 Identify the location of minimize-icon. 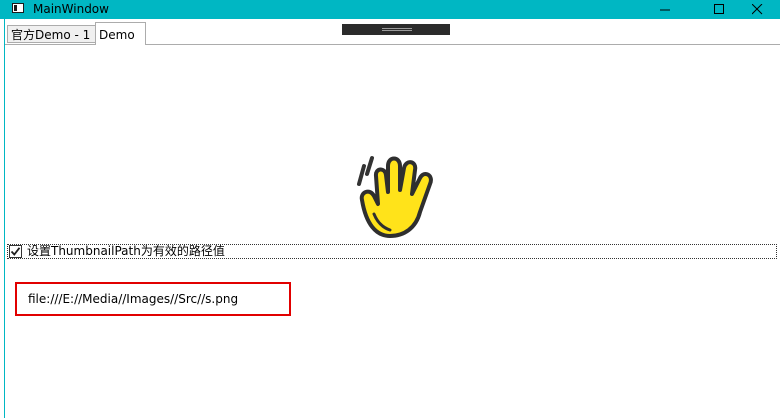
(665, 10).